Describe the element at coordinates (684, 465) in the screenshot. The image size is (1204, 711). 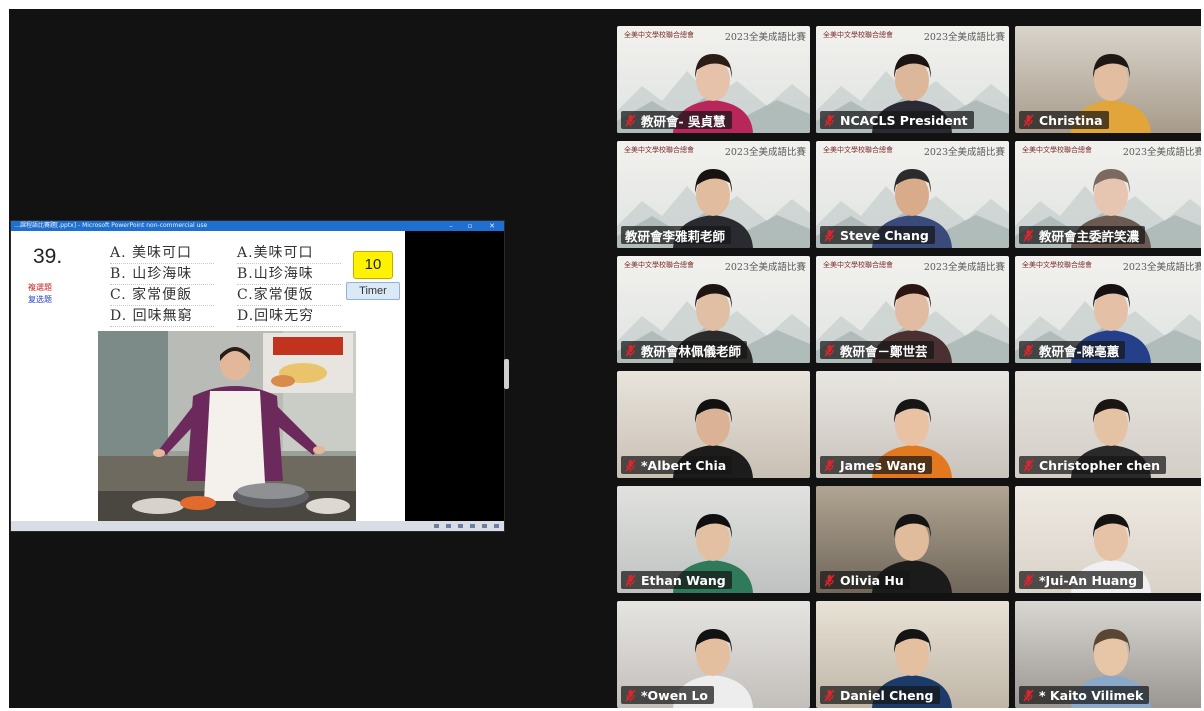
I see `participant-name: *Albert Chia` at that location.